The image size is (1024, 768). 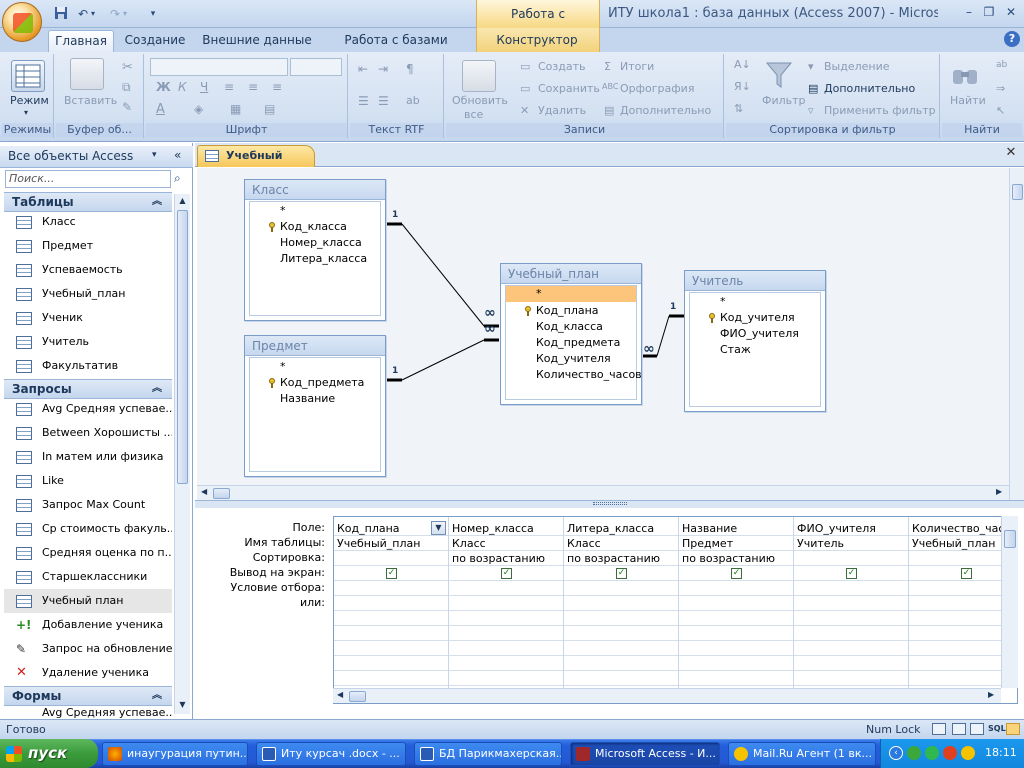 I want to click on view-dropdown-icon: ▾, so click(x=26, y=112).